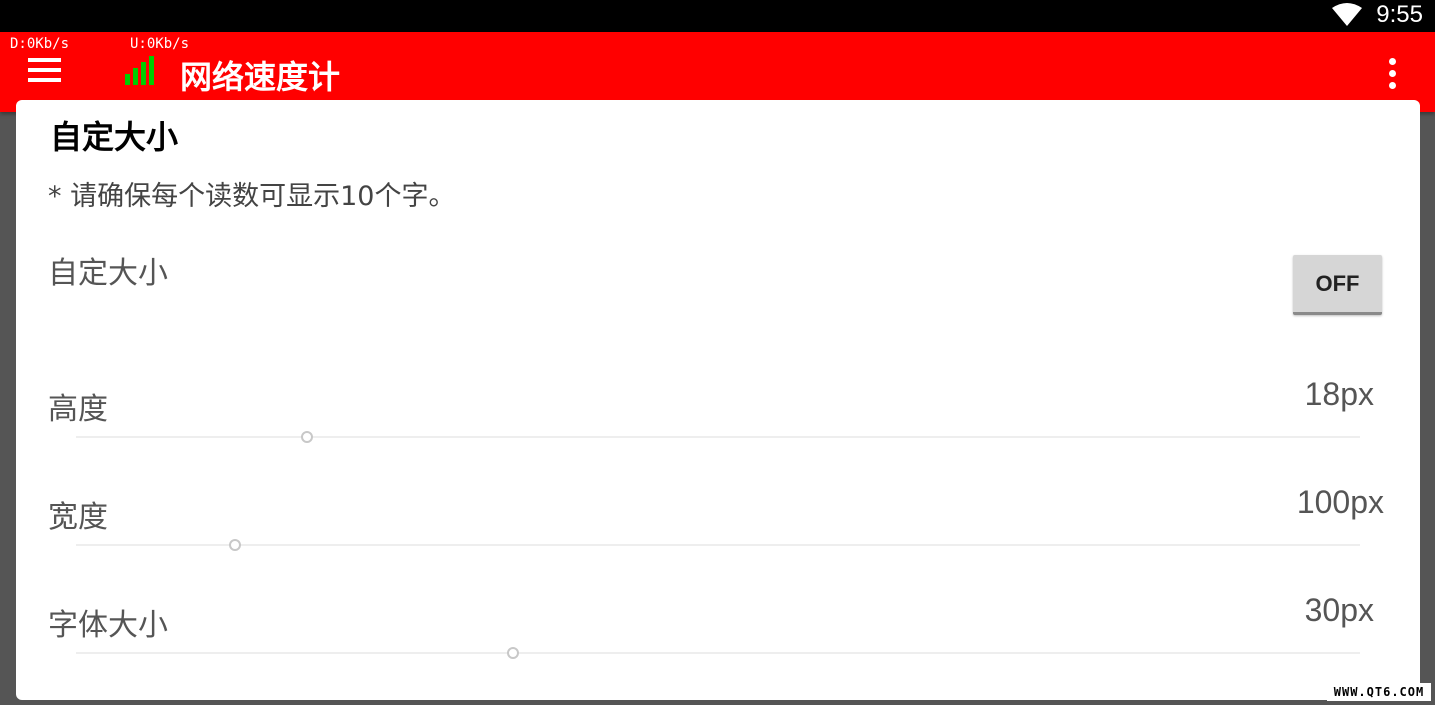 This screenshot has height=705, width=1435. I want to click on custom-size-label: 自定大小, so click(108, 273).